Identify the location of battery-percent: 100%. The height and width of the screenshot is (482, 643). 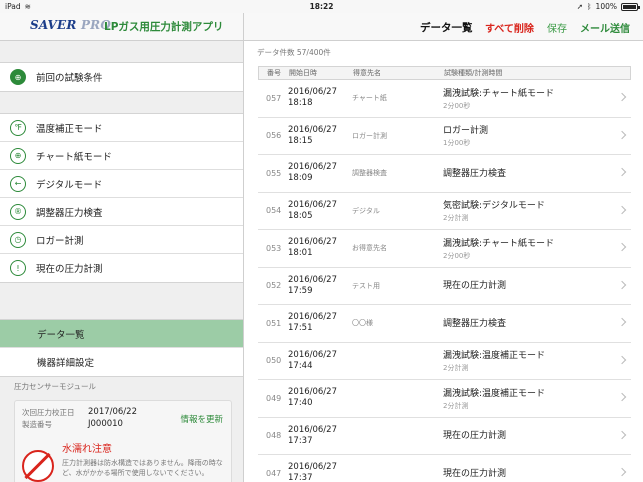
(606, 6).